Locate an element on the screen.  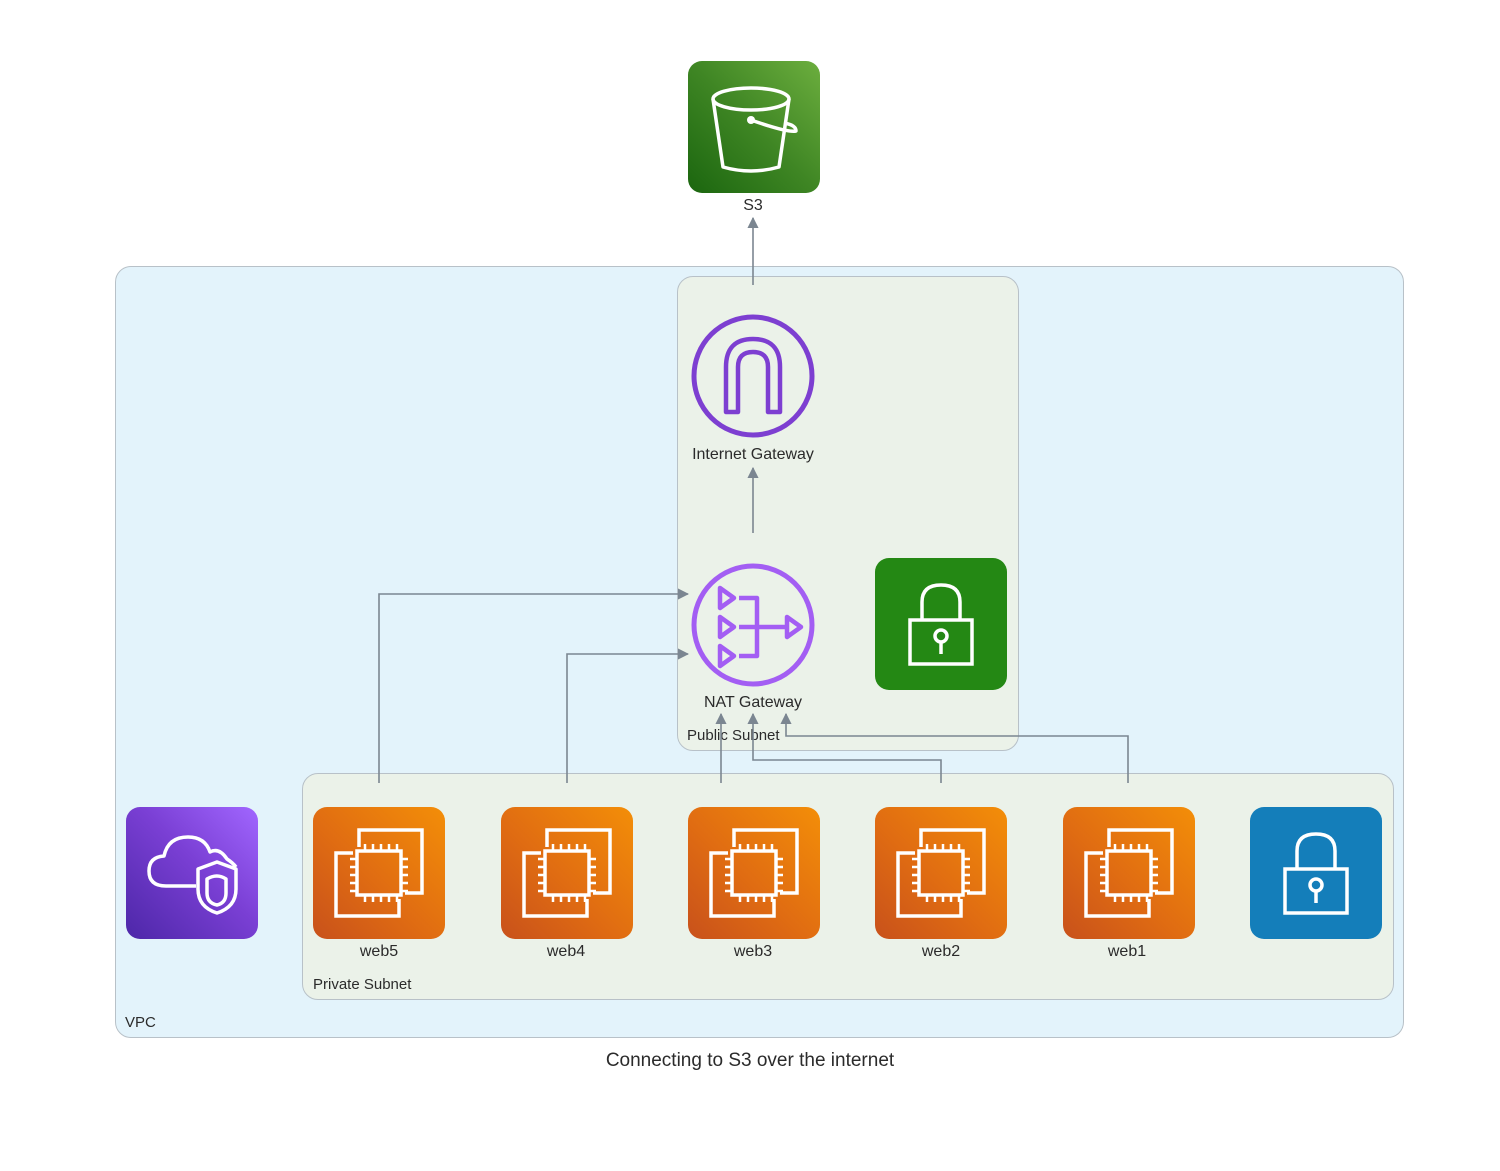
ec2-web5-label: web5 is located at coordinates (379, 951).